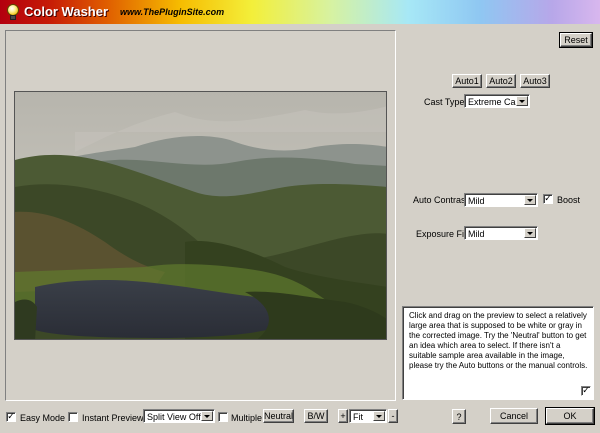 The width and height of the screenshot is (600, 433). What do you see at coordinates (172, 12) in the screenshot?
I see `app-url: www.ThePluginSite.com` at bounding box center [172, 12].